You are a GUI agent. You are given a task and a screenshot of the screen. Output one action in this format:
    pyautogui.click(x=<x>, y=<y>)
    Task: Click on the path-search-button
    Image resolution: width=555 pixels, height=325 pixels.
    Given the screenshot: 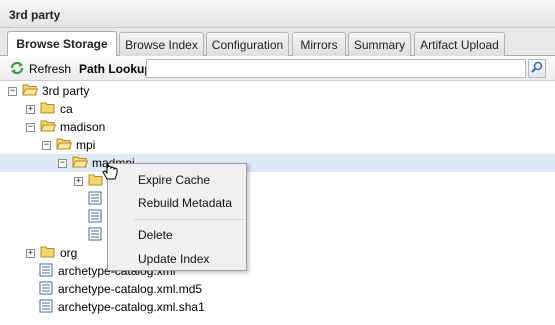 What is the action you would take?
    pyautogui.click(x=537, y=68)
    